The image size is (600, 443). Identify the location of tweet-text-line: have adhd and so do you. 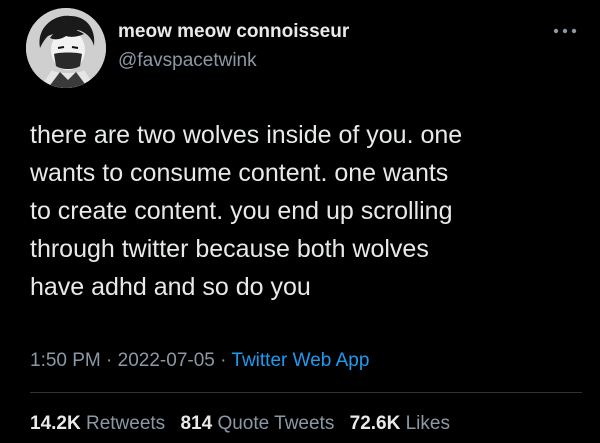
(170, 287).